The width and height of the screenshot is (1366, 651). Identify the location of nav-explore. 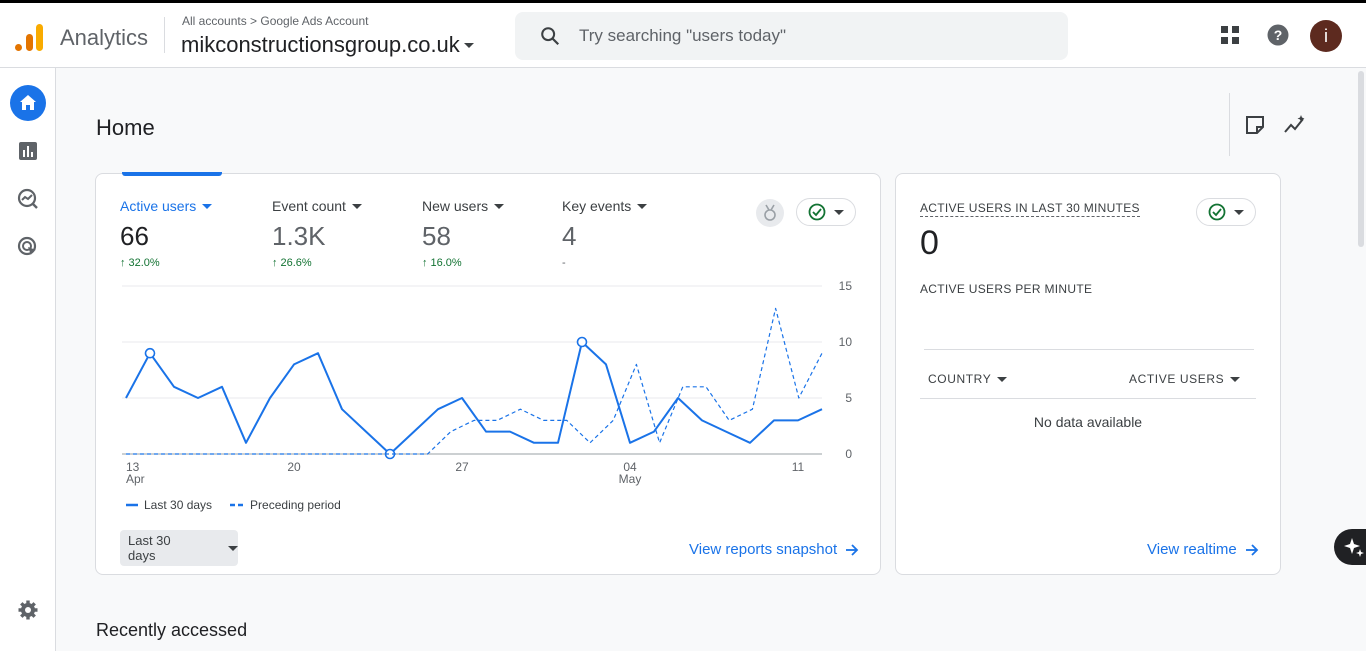
(28, 199).